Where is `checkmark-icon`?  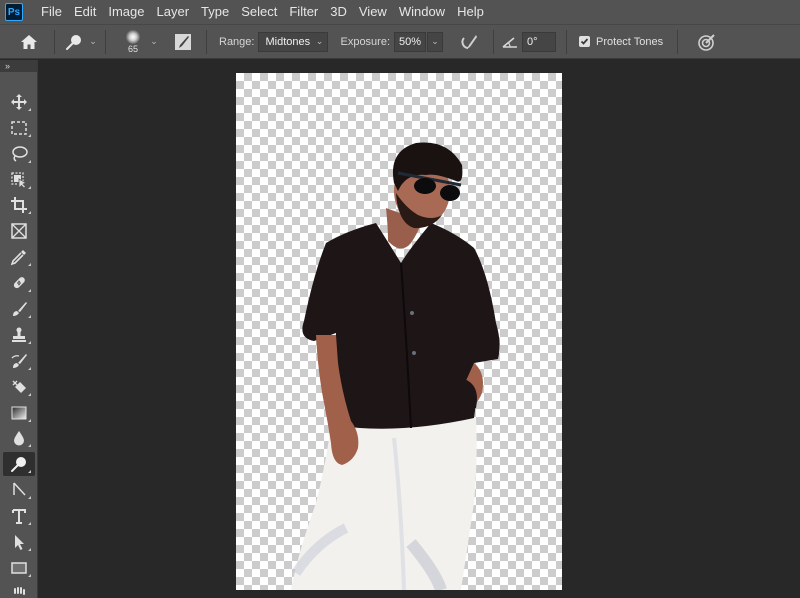 checkmark-icon is located at coordinates (584, 41).